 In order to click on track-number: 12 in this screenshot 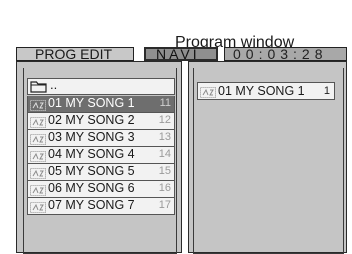, I will do `click(164, 120)`.